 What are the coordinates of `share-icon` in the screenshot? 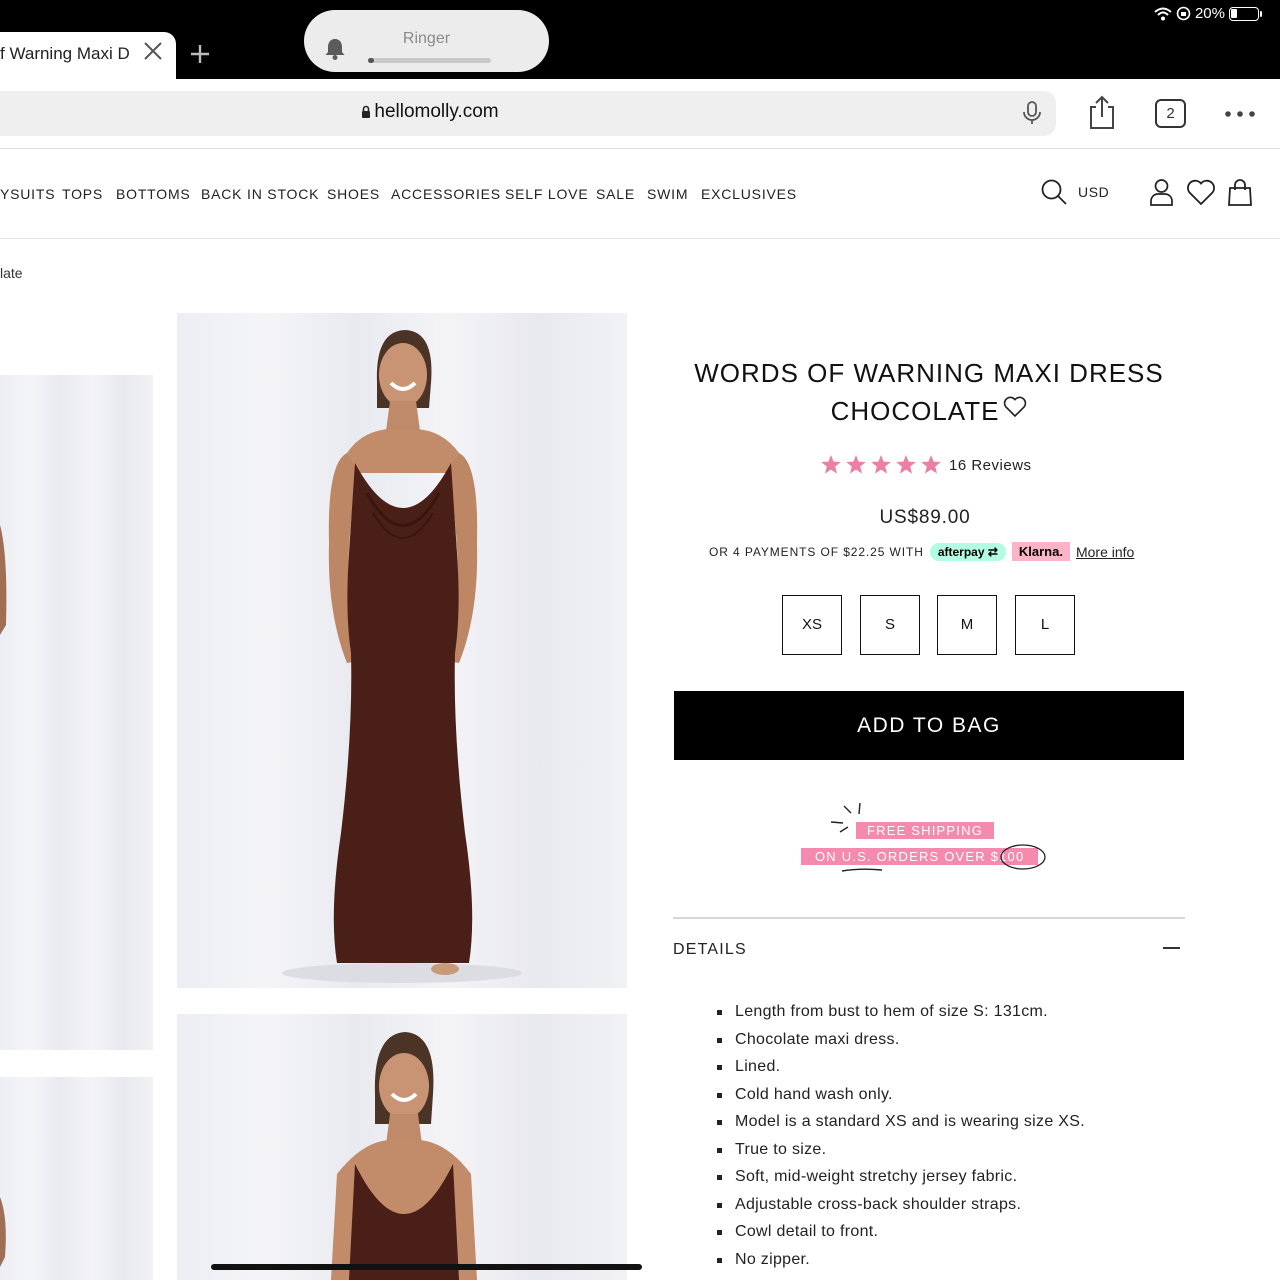 It's located at (1102, 113).